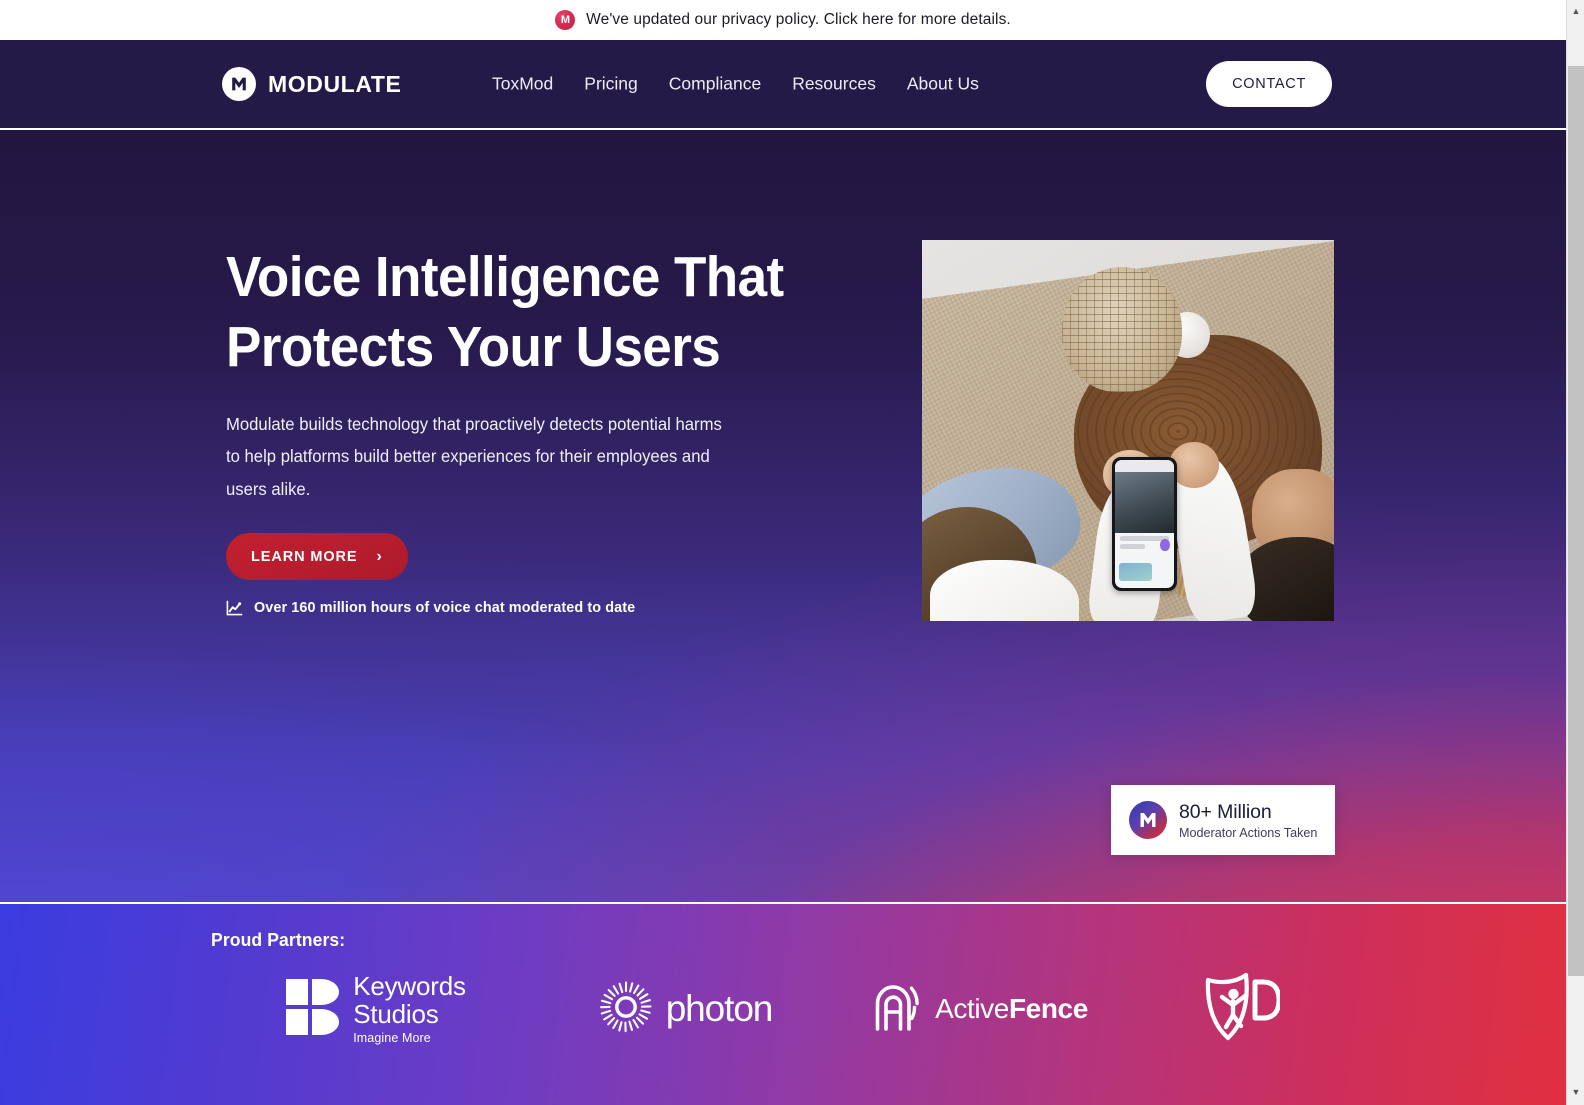 This screenshot has width=1584, height=1105. What do you see at coordinates (625, 1009) in the screenshot?
I see `photon-burst-icon` at bounding box center [625, 1009].